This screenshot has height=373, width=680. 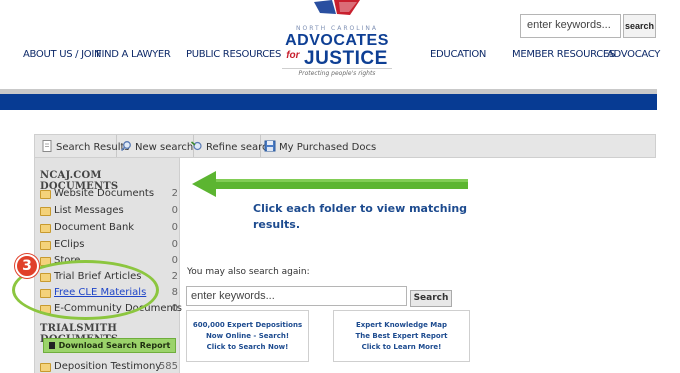 What do you see at coordinates (248, 272) in the screenshot?
I see `search-again-label: You may also search again:` at bounding box center [248, 272].